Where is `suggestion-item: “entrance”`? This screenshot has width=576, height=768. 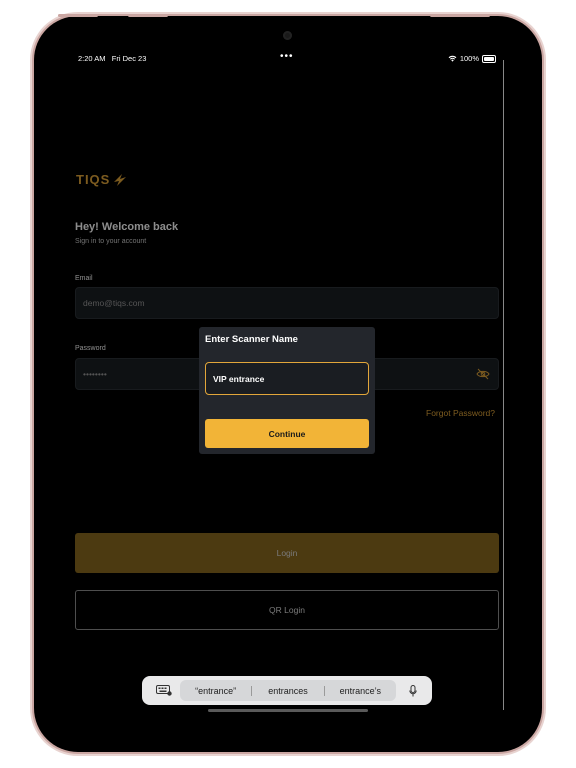 suggestion-item: “entrance” is located at coordinates (215, 691).